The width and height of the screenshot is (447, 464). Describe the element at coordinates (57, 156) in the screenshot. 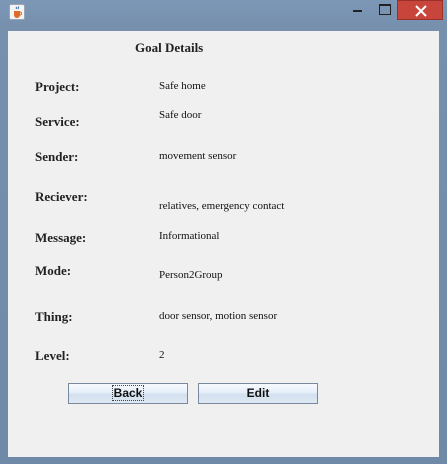

I see `sender-label: Sender:` at that location.